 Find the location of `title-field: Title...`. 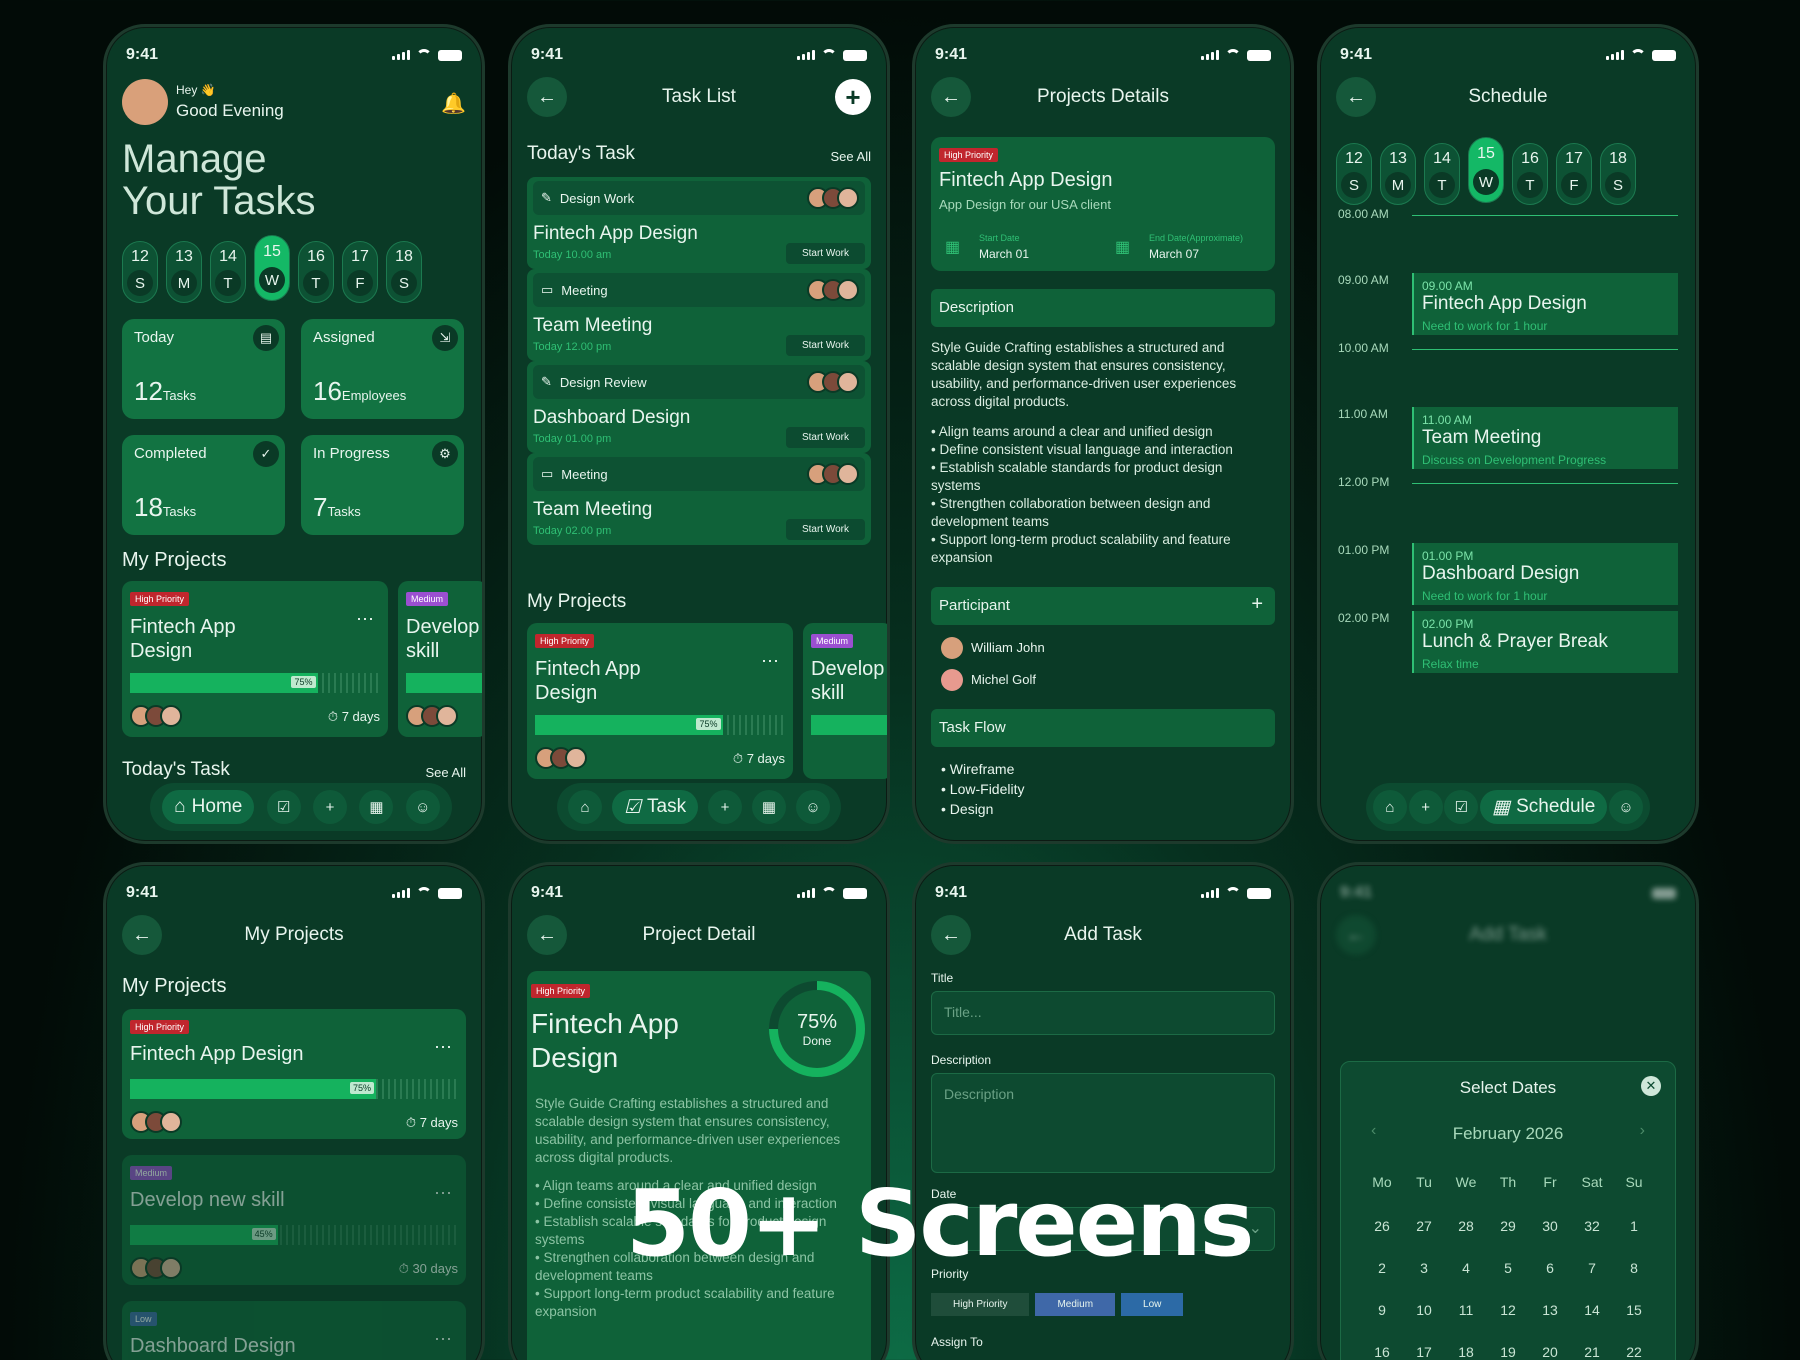

title-field: Title... is located at coordinates (1103, 1013).